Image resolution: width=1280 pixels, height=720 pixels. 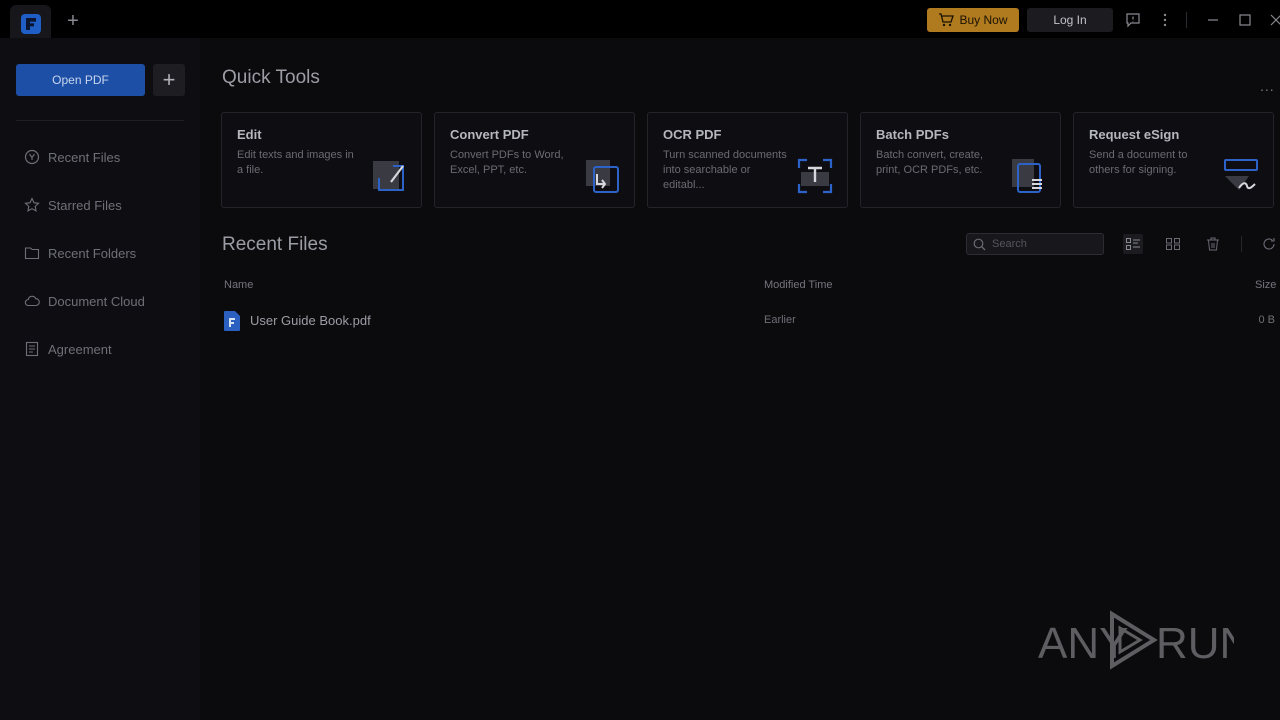 I want to click on search-input: Search, so click(x=1009, y=244).